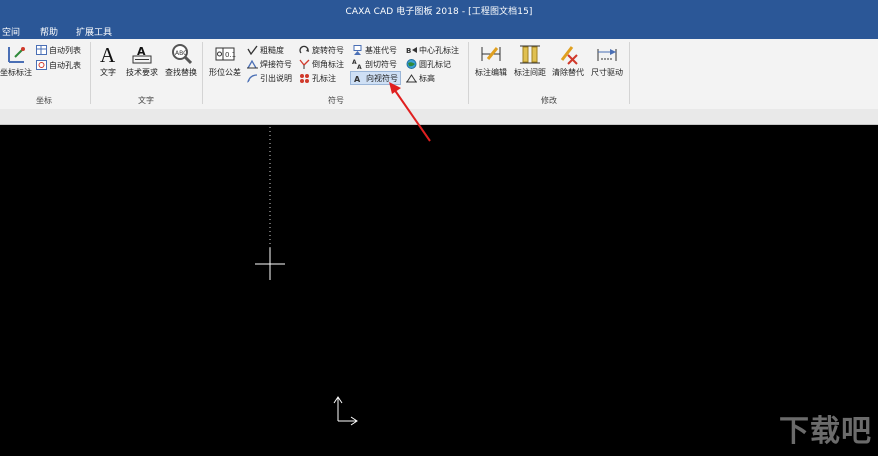 The height and width of the screenshot is (456, 878). What do you see at coordinates (270, 264) in the screenshot?
I see `crosshair-cursor` at bounding box center [270, 264].